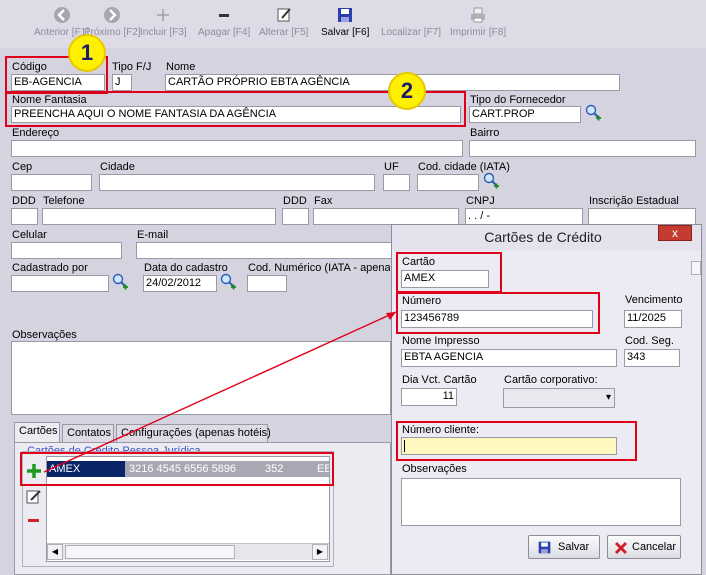  Describe the element at coordinates (439, 380) in the screenshot. I see `dia-vct-label: Dia Vct. Cartão` at that location.